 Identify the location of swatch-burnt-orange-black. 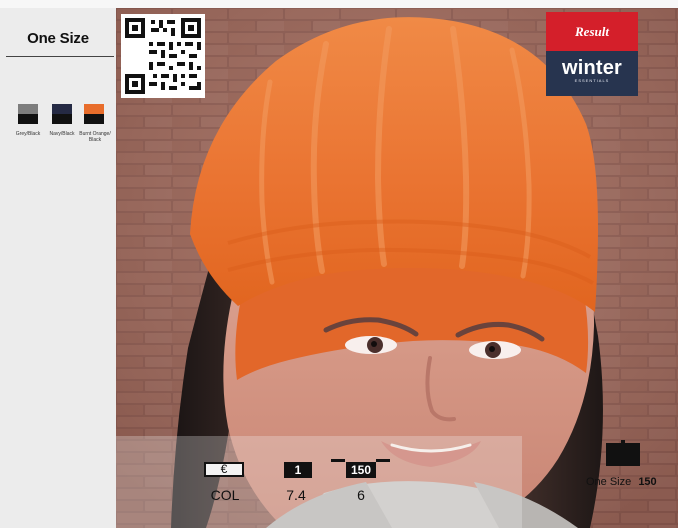
(94, 114).